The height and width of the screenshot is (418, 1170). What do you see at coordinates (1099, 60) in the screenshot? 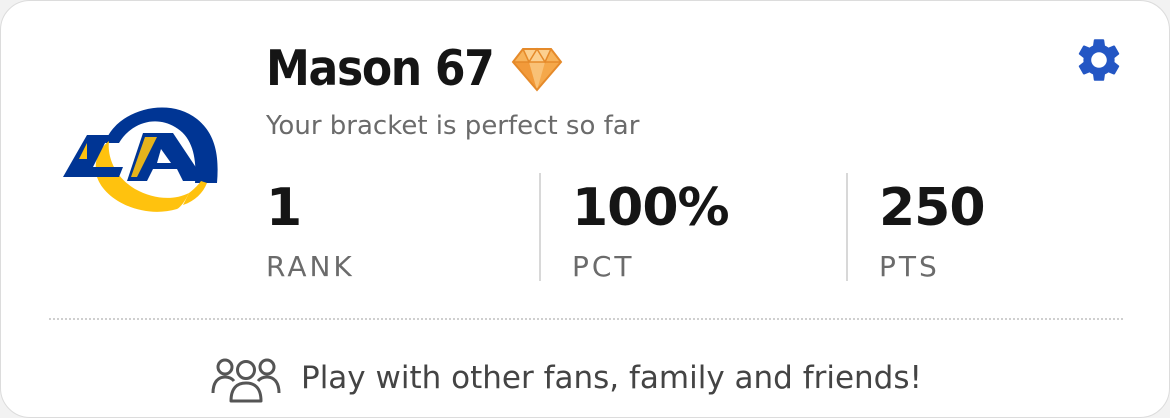
I see `gear-icon` at bounding box center [1099, 60].